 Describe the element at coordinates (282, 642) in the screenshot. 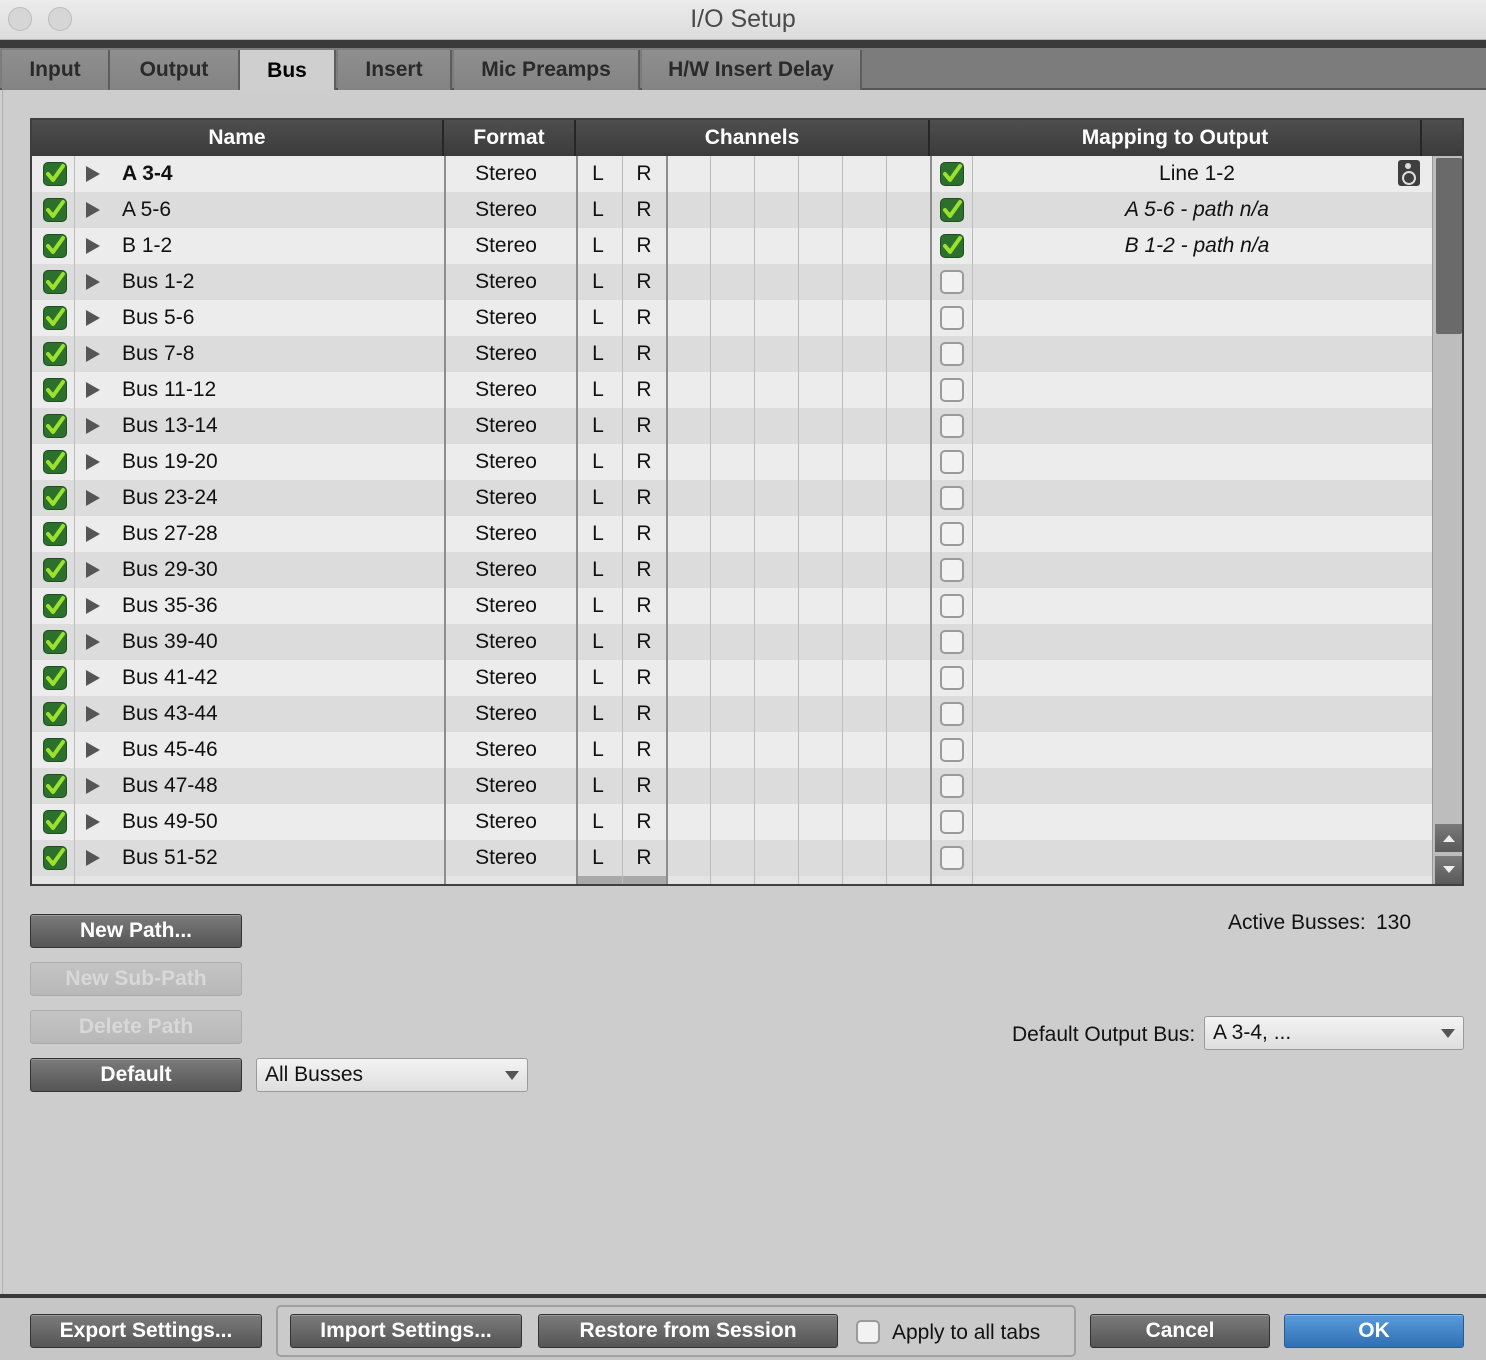

I see `row-name: Bus 39-40` at that location.